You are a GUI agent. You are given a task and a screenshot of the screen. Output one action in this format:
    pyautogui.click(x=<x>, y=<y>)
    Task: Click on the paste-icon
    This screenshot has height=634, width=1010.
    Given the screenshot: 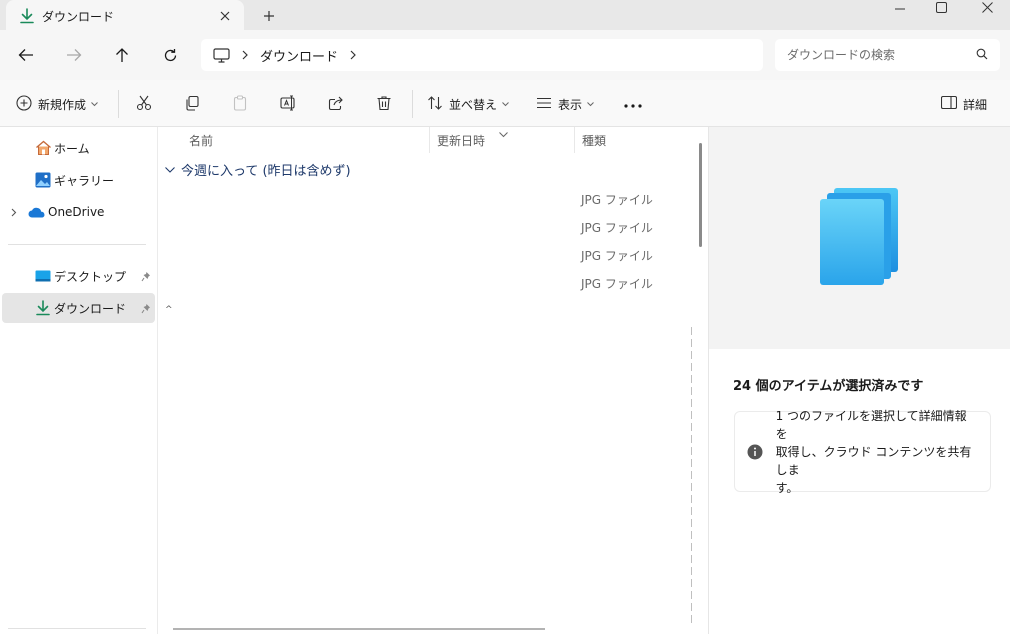 What is the action you would take?
    pyautogui.click(x=240, y=104)
    